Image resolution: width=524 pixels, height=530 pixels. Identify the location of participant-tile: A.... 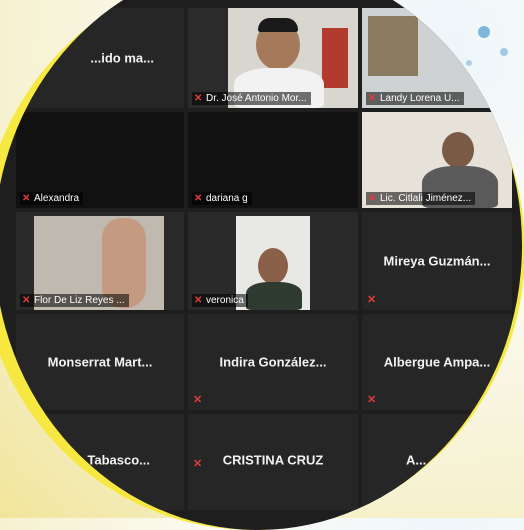
(437, 462).